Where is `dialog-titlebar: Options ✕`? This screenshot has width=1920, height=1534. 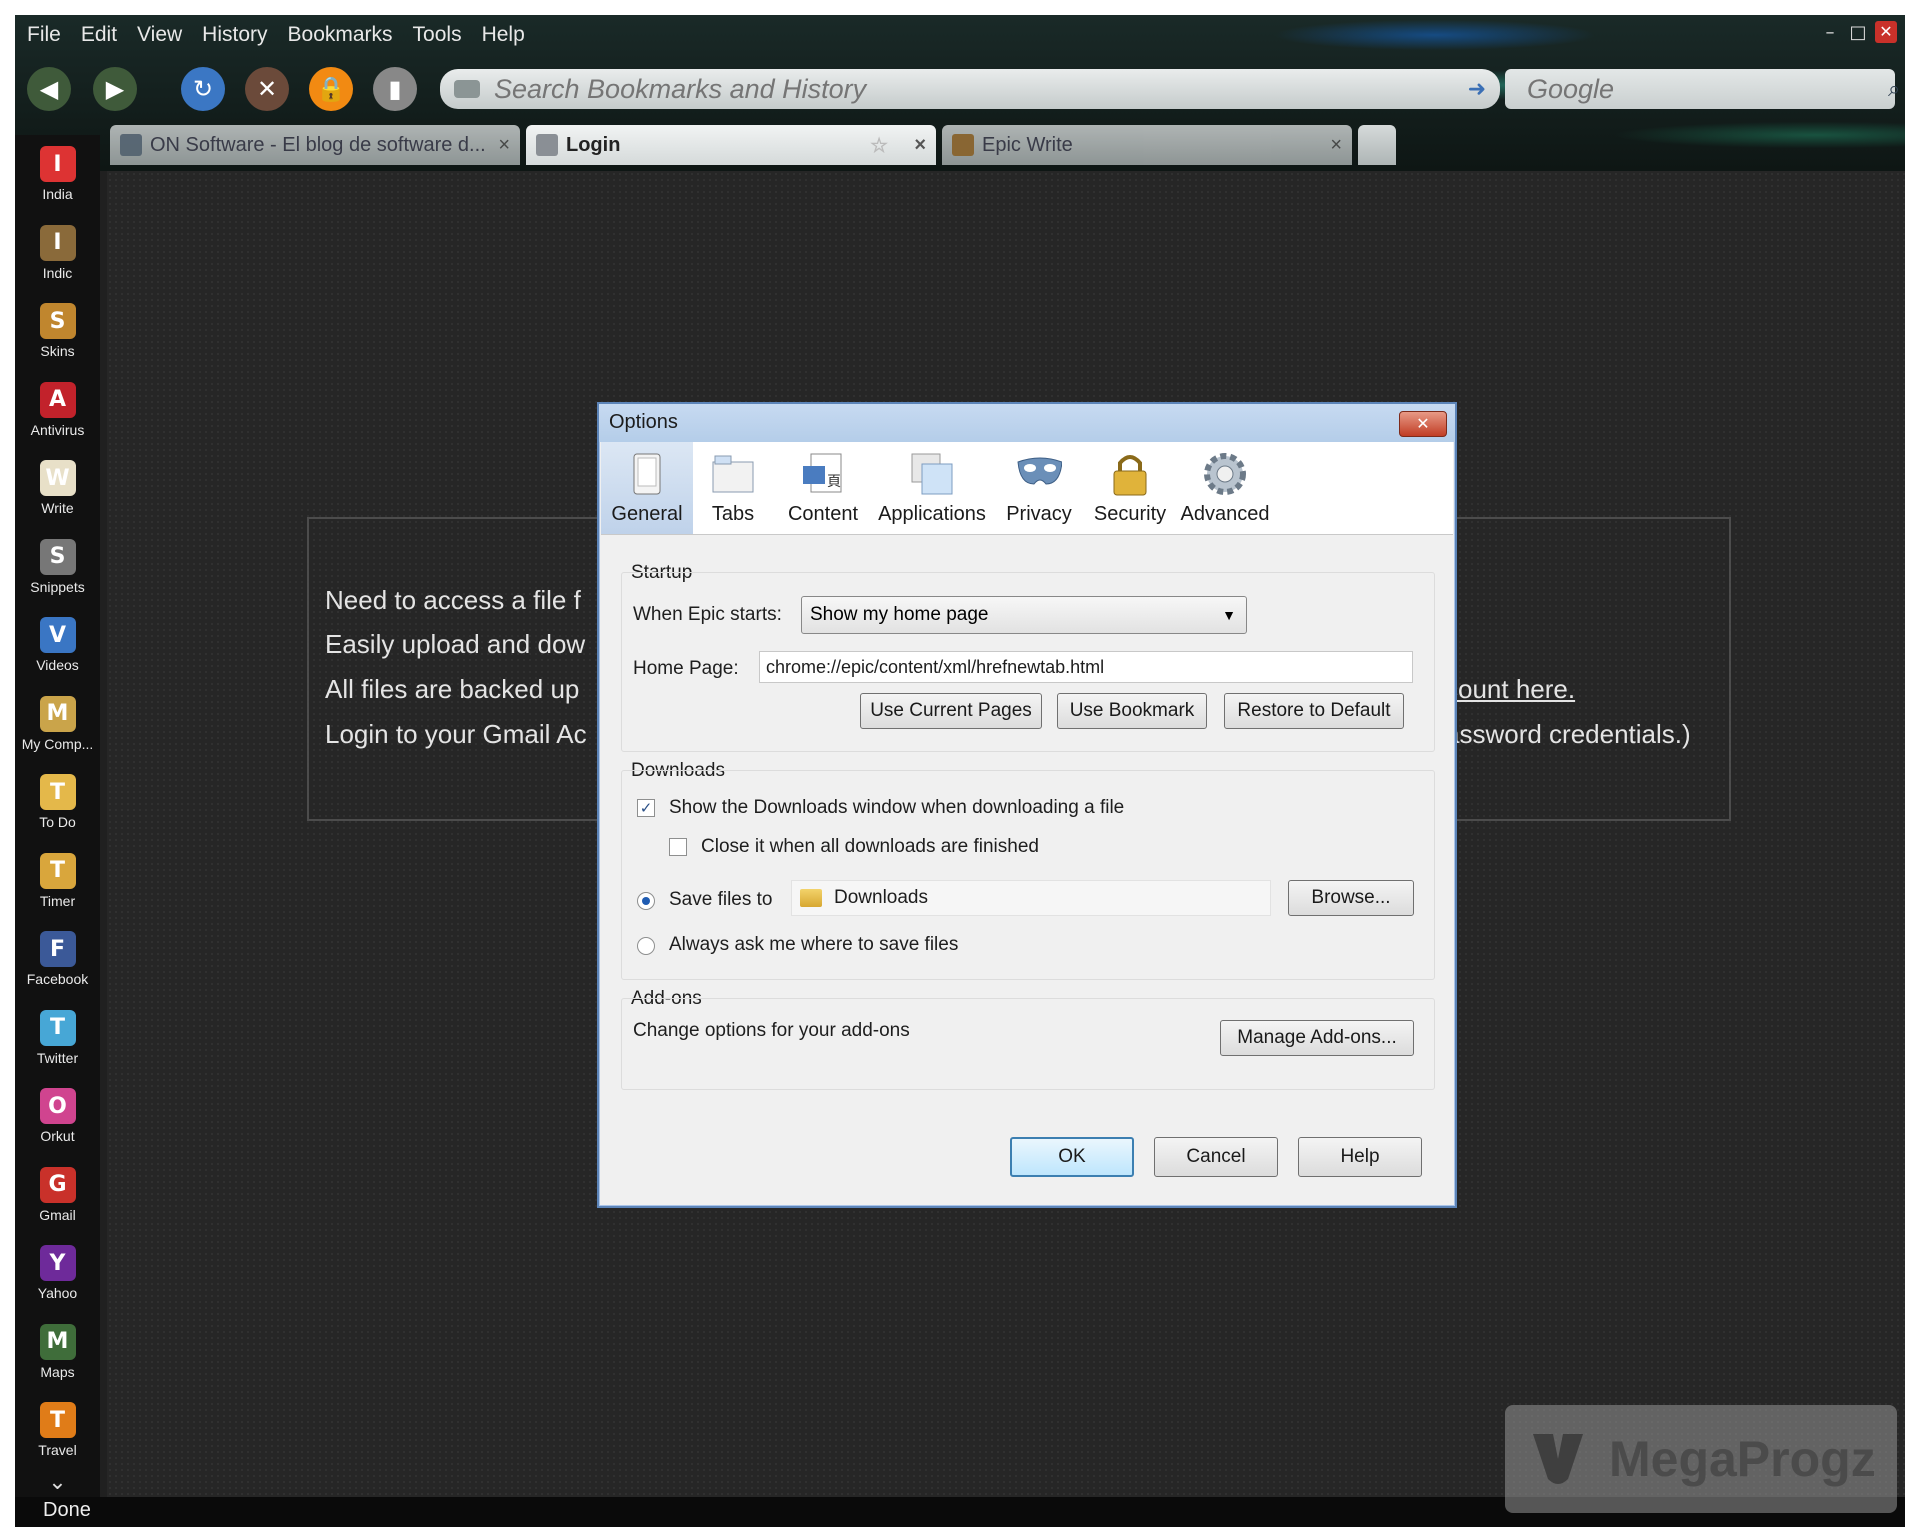 dialog-titlebar: Options ✕ is located at coordinates (1027, 423).